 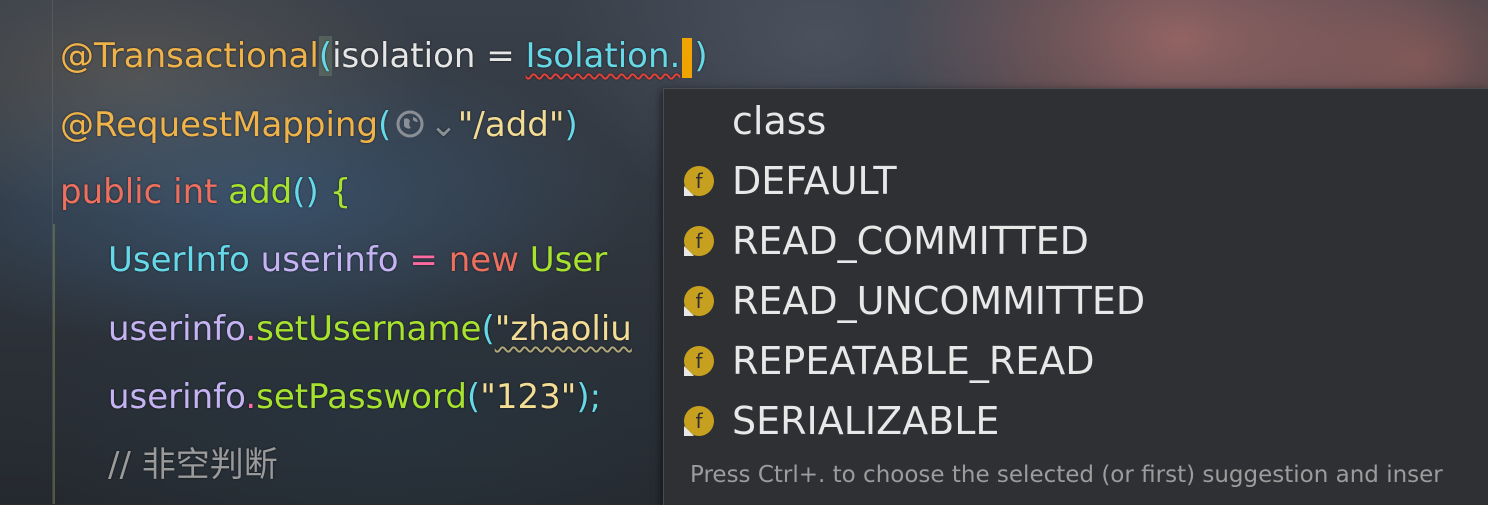 I want to click on comment-token: // 非空判断, so click(x=193, y=465).